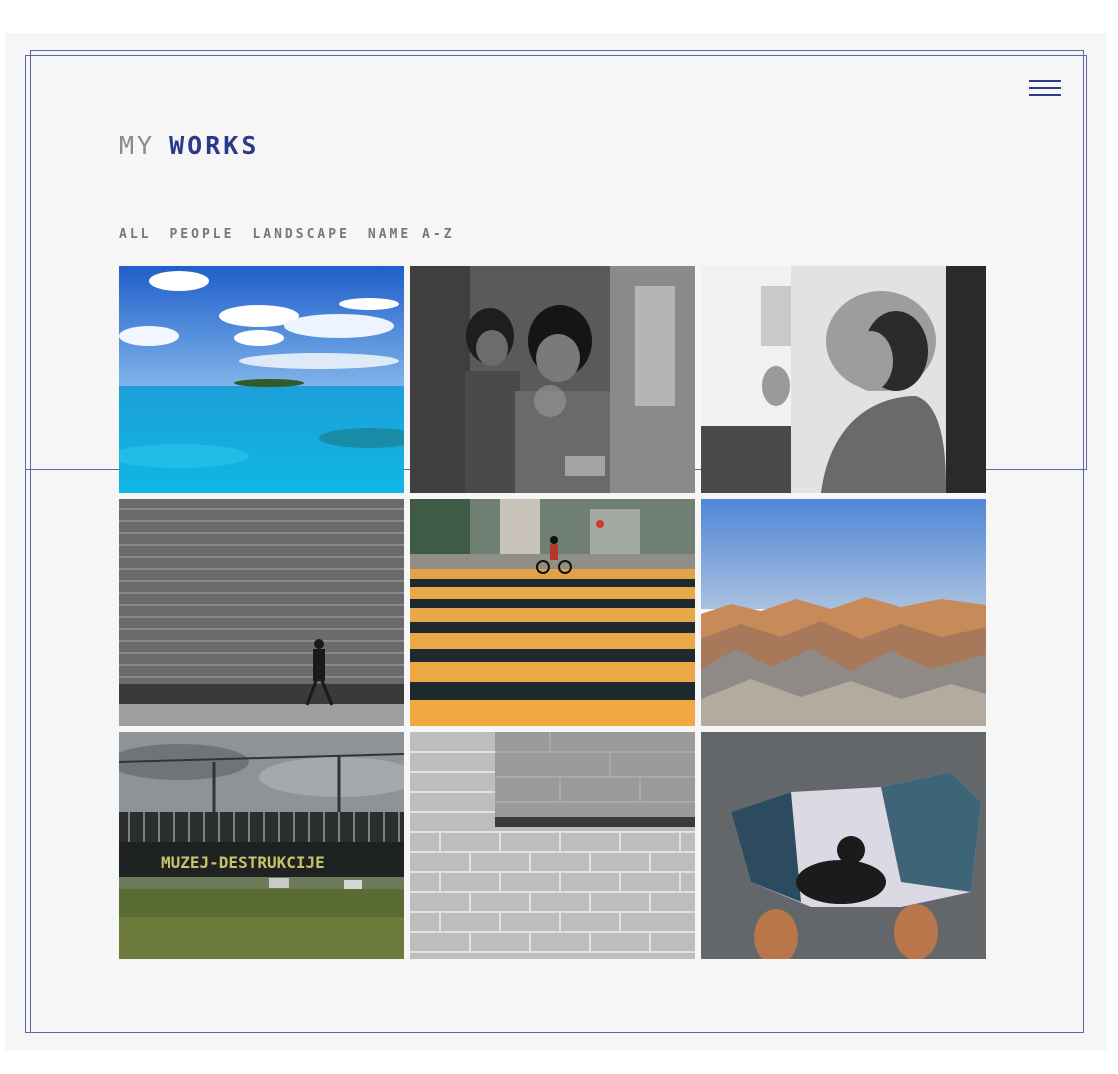  I want to click on filter-all: ALL, so click(135, 234).